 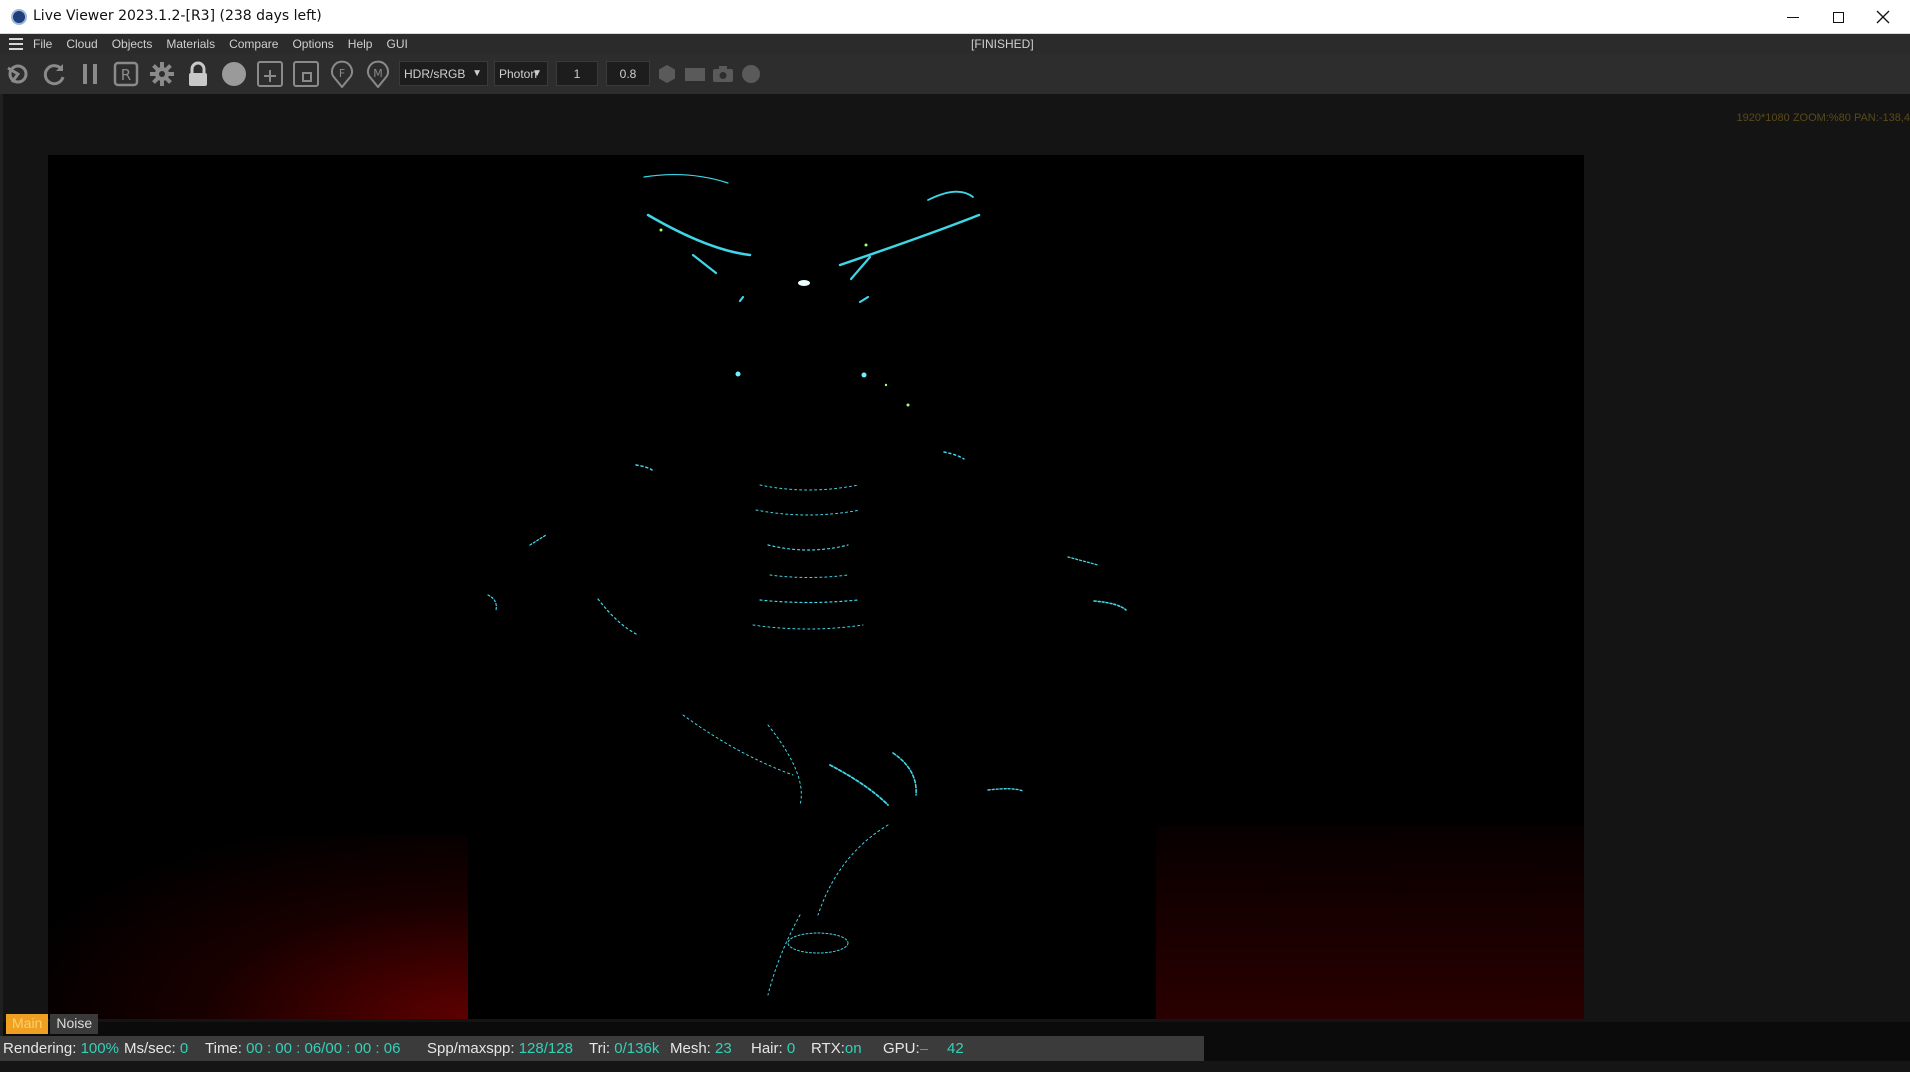 What do you see at coordinates (955, 74) in the screenshot?
I see `toolbar: R F M HDR/sRGB ▼ Photon ▼ 1 0.8` at bounding box center [955, 74].